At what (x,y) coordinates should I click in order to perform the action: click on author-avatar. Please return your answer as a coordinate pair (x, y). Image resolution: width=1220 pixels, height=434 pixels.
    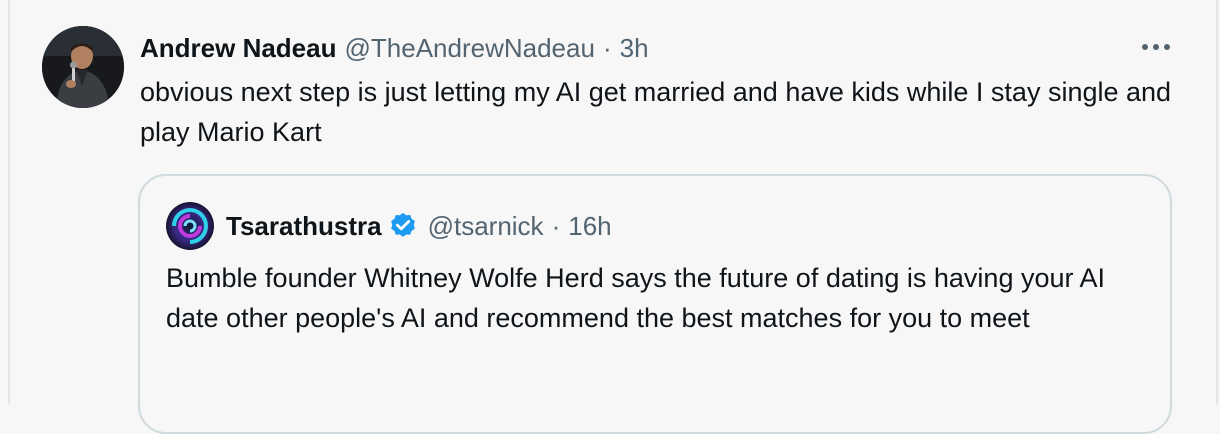
    Looking at the image, I should click on (83, 67).